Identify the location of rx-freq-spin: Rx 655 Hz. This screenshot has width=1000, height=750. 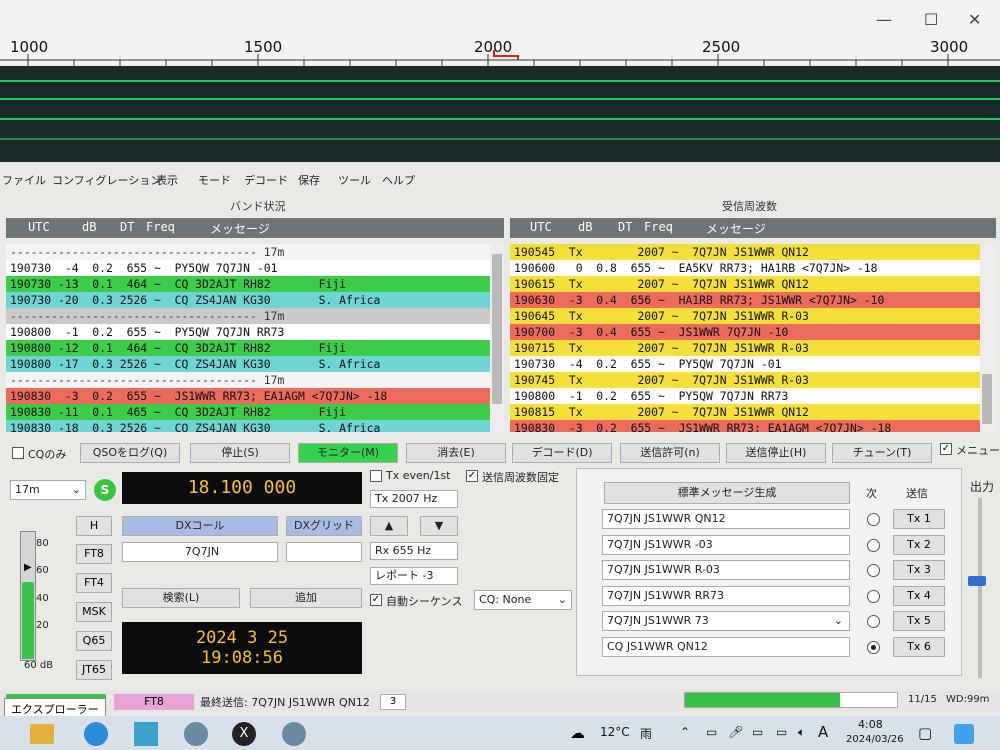
(414, 551).